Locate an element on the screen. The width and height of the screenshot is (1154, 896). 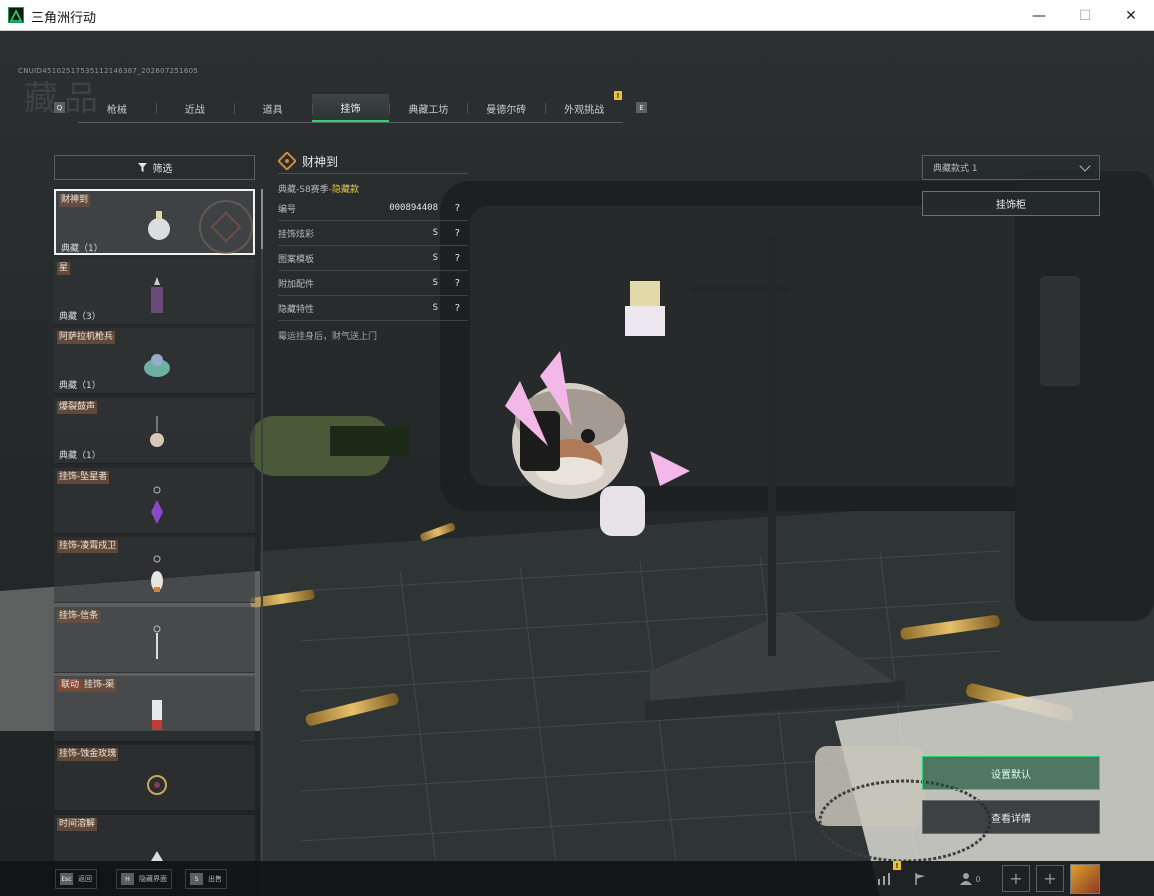
tab-label: 挂饰 is located at coordinates (350, 109).